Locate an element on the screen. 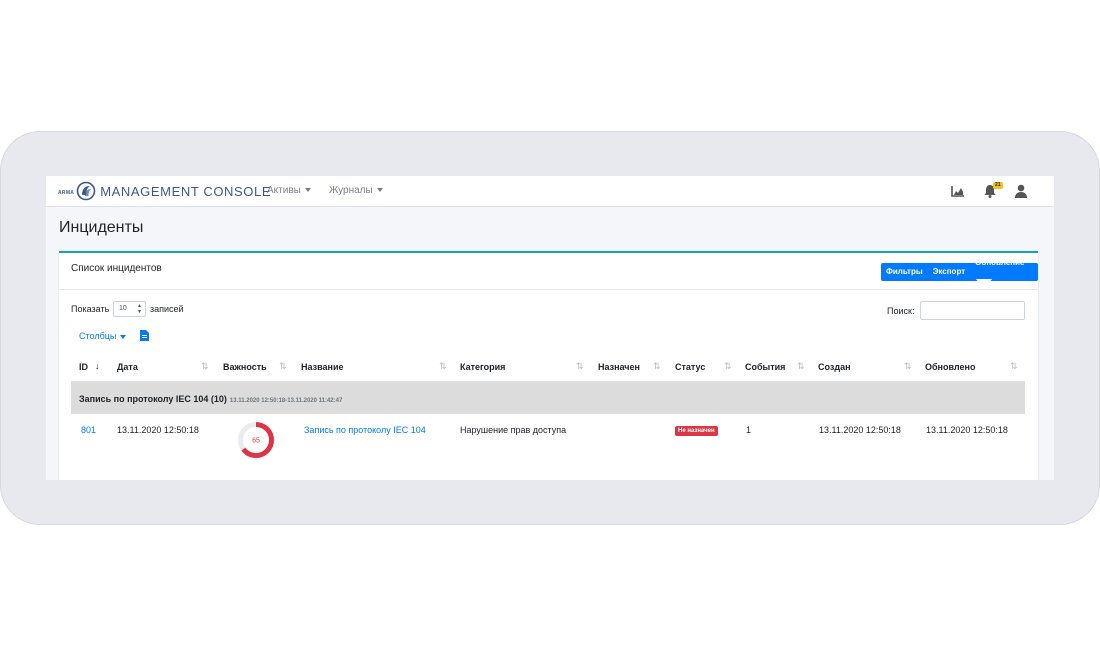 The width and height of the screenshot is (1100, 657). col-header-id: ID is located at coordinates (83, 367).